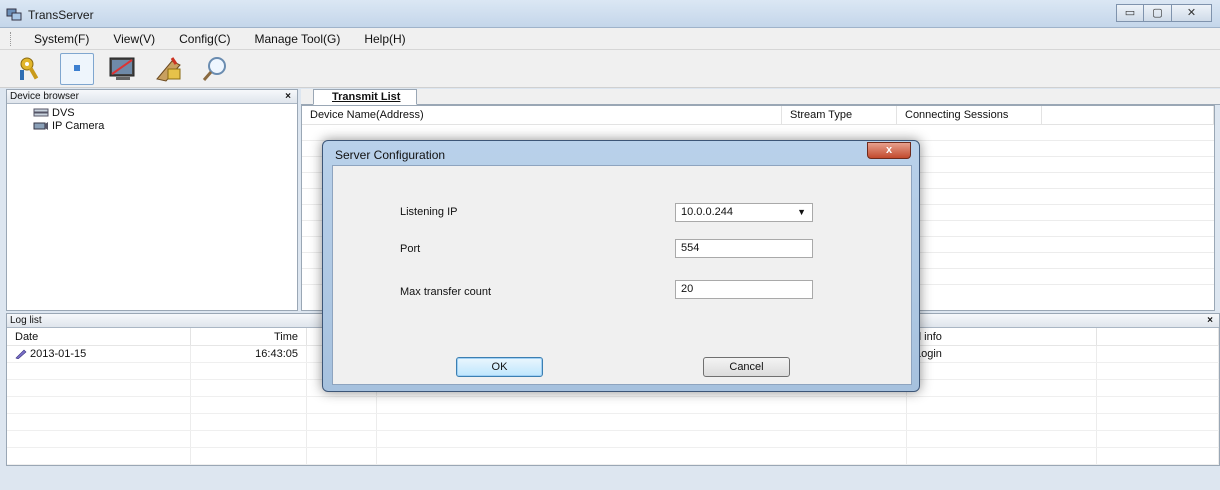 The image size is (1220, 490). Describe the element at coordinates (410, 249) in the screenshot. I see `port-label: Port` at that location.